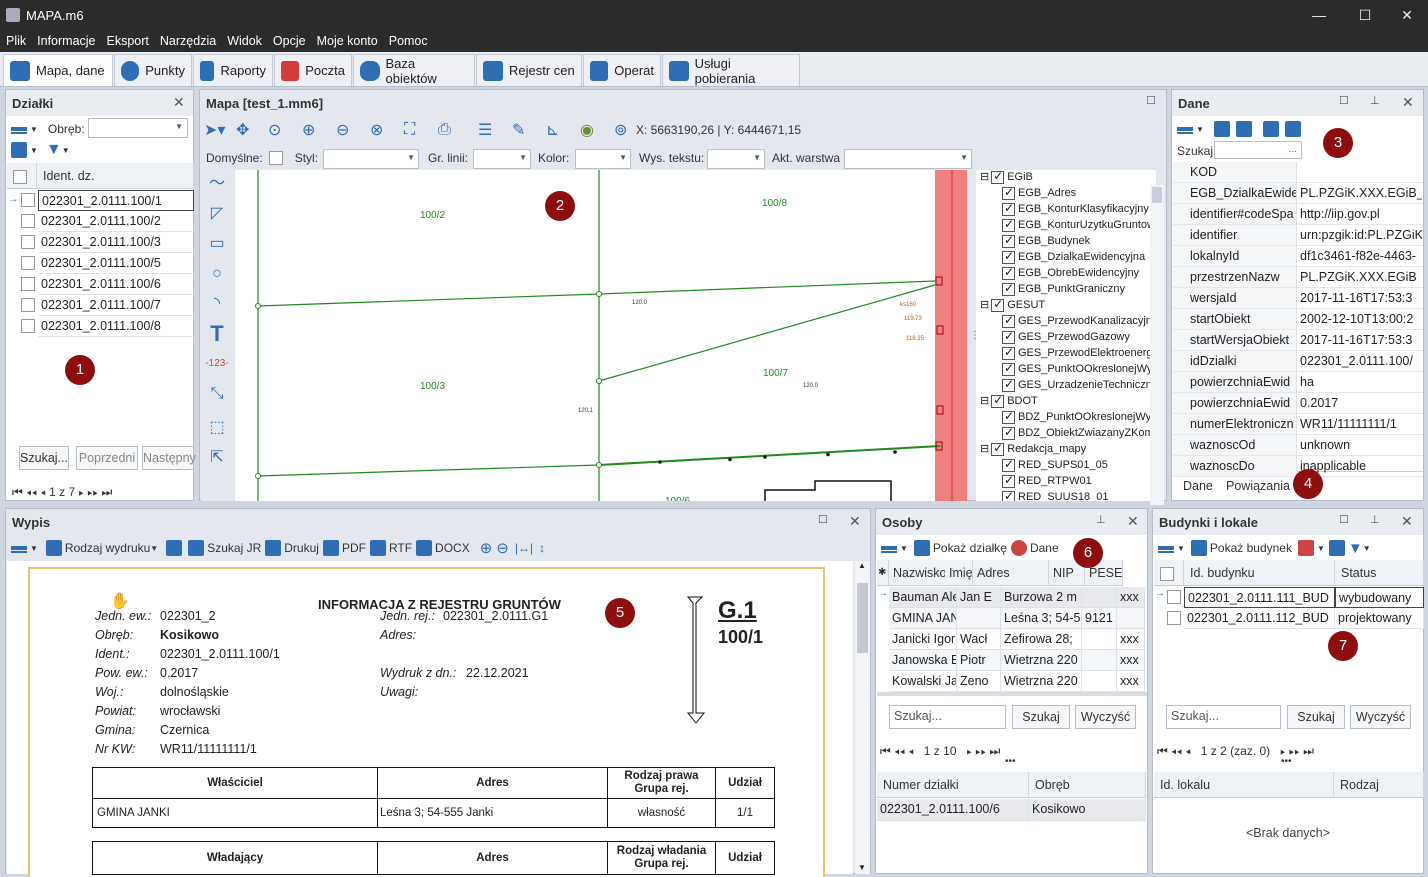 The height and width of the screenshot is (877, 1428). I want to click on select-all-checkbox, so click(1167, 573).